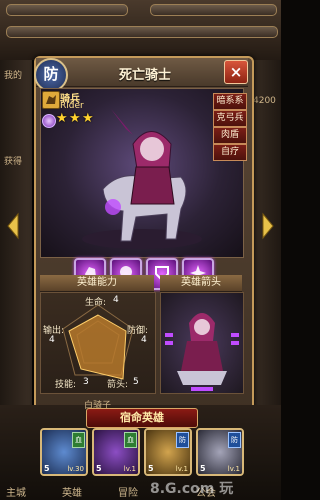  I want to click on fate-hero-level: lv.30, so click(75, 469).